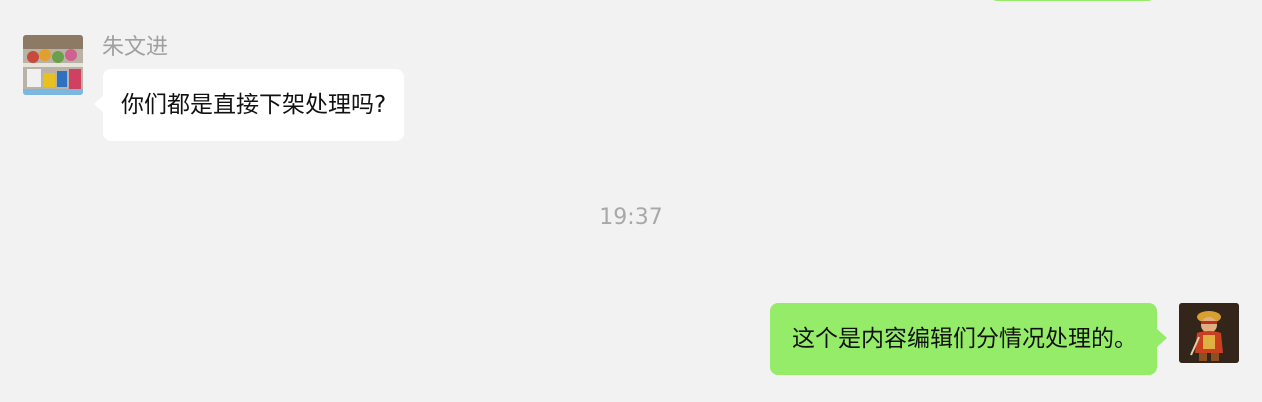 Image resolution: width=1262 pixels, height=402 pixels. I want to click on incoming-message-bubble: 你们都是直接下架处理吗?, so click(249, 105).